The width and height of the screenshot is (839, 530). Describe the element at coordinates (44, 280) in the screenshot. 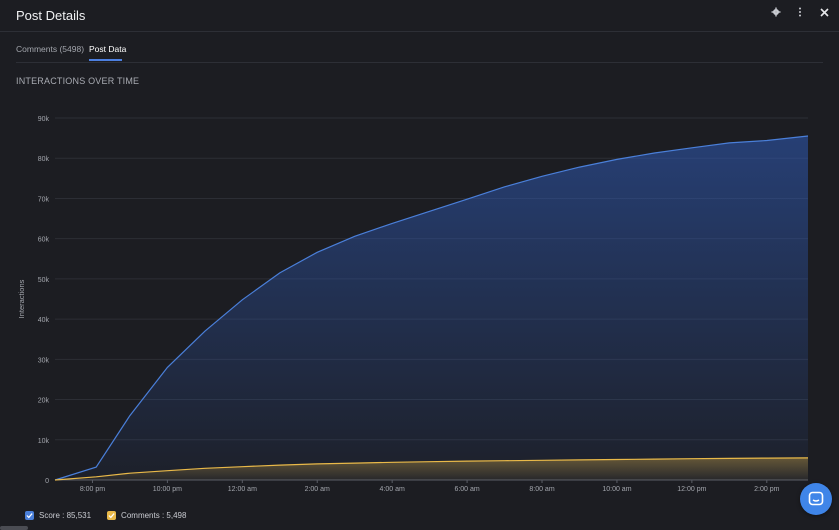

I see `y-tick-label: 50k` at that location.